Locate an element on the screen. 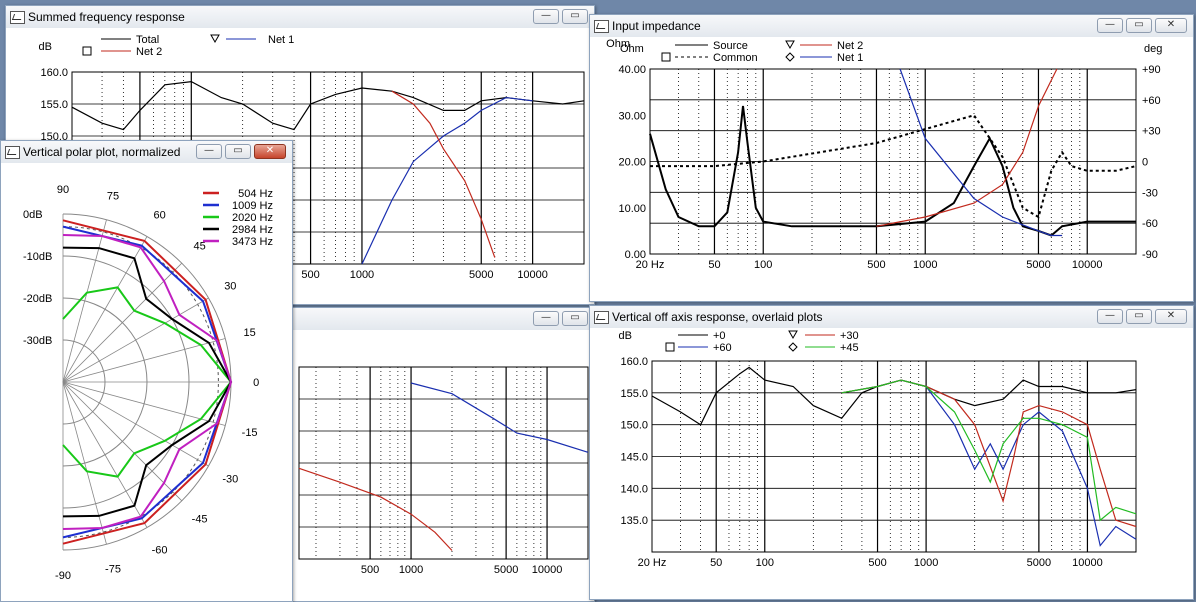 This screenshot has width=1196, height=602. legend-label: 504 Hz is located at coordinates (255, 194).